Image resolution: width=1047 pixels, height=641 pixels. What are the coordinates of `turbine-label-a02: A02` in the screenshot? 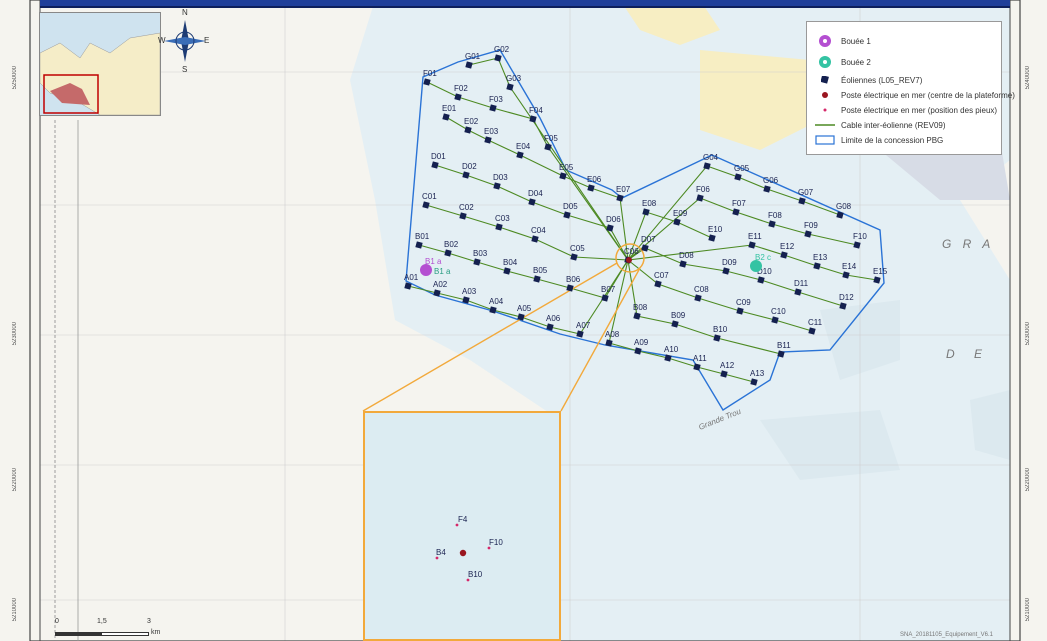 It's located at (440, 284).